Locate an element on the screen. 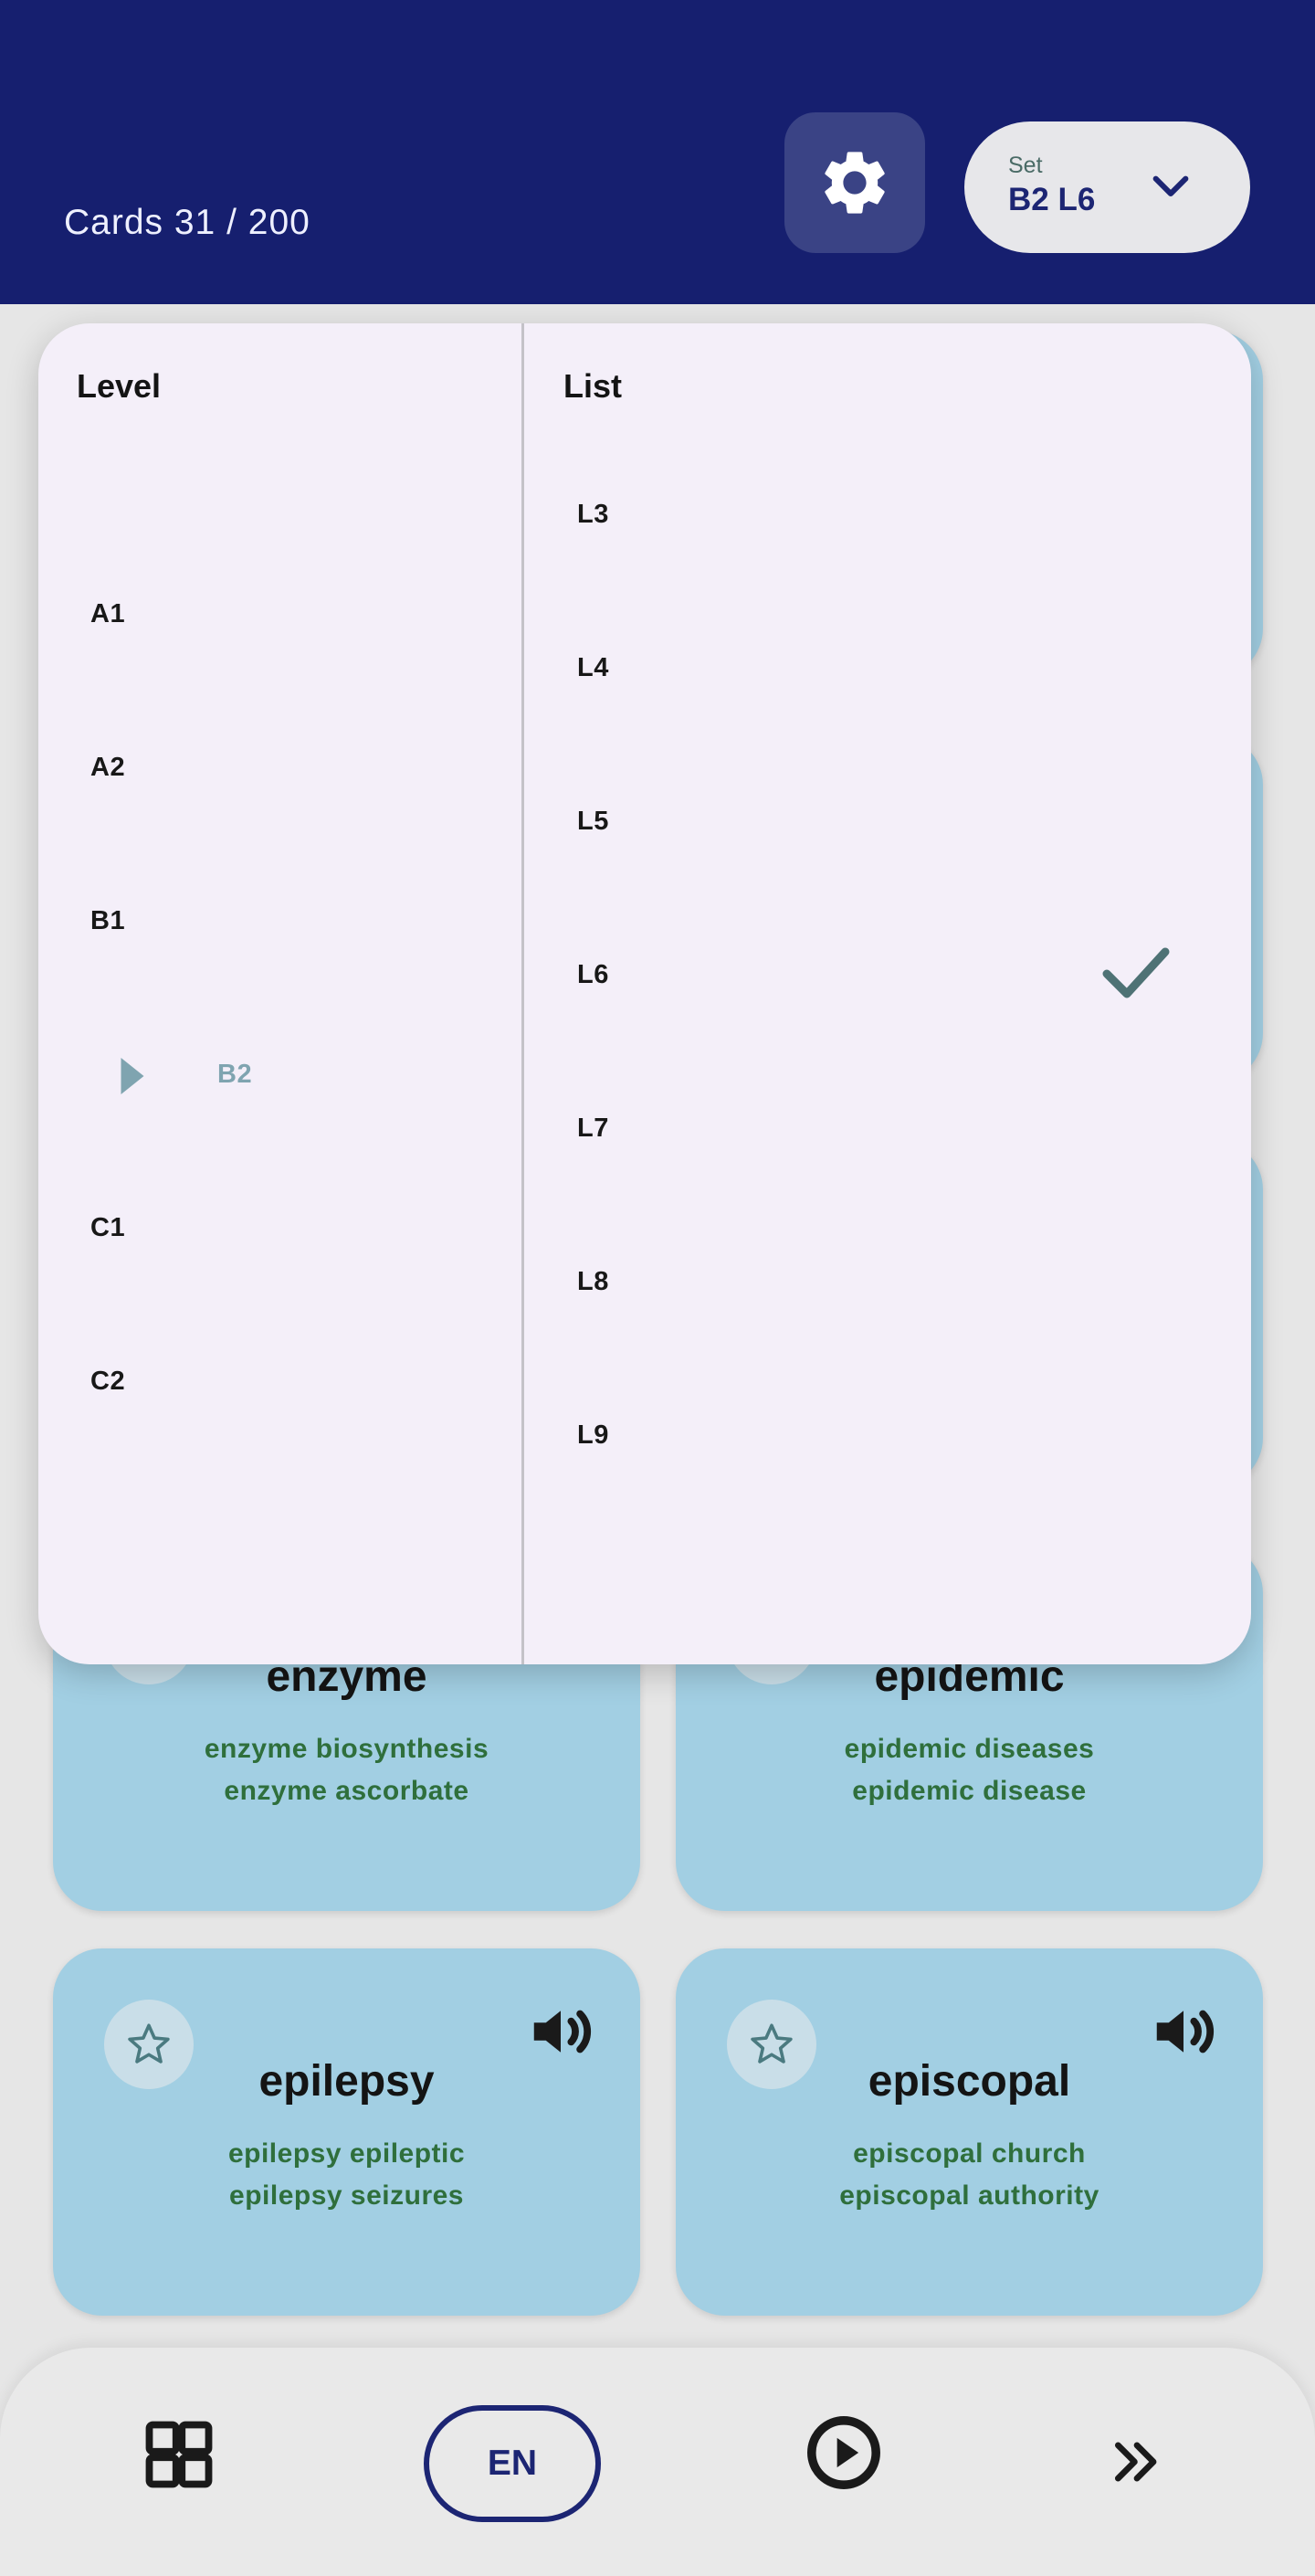 The image size is (1315, 2576). level-option-a2: A2 is located at coordinates (107, 768).